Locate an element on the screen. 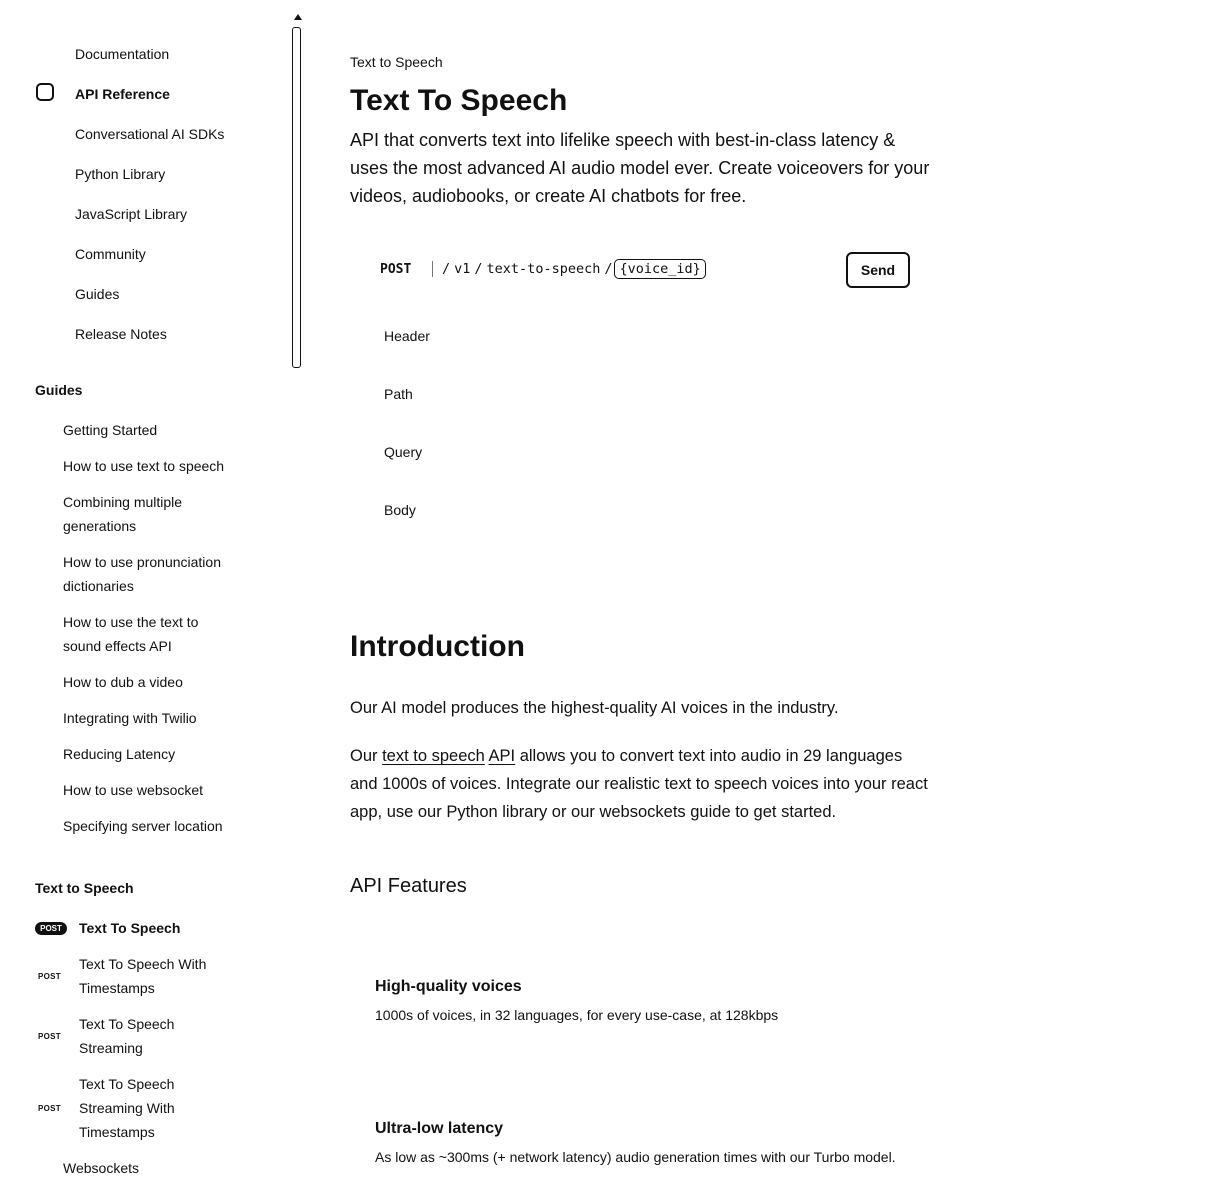 Image resolution: width=1220 pixels, height=1184 pixels. sidebar-item-tts-streaming: Text To Speech Streaming is located at coordinates (139, 1036).